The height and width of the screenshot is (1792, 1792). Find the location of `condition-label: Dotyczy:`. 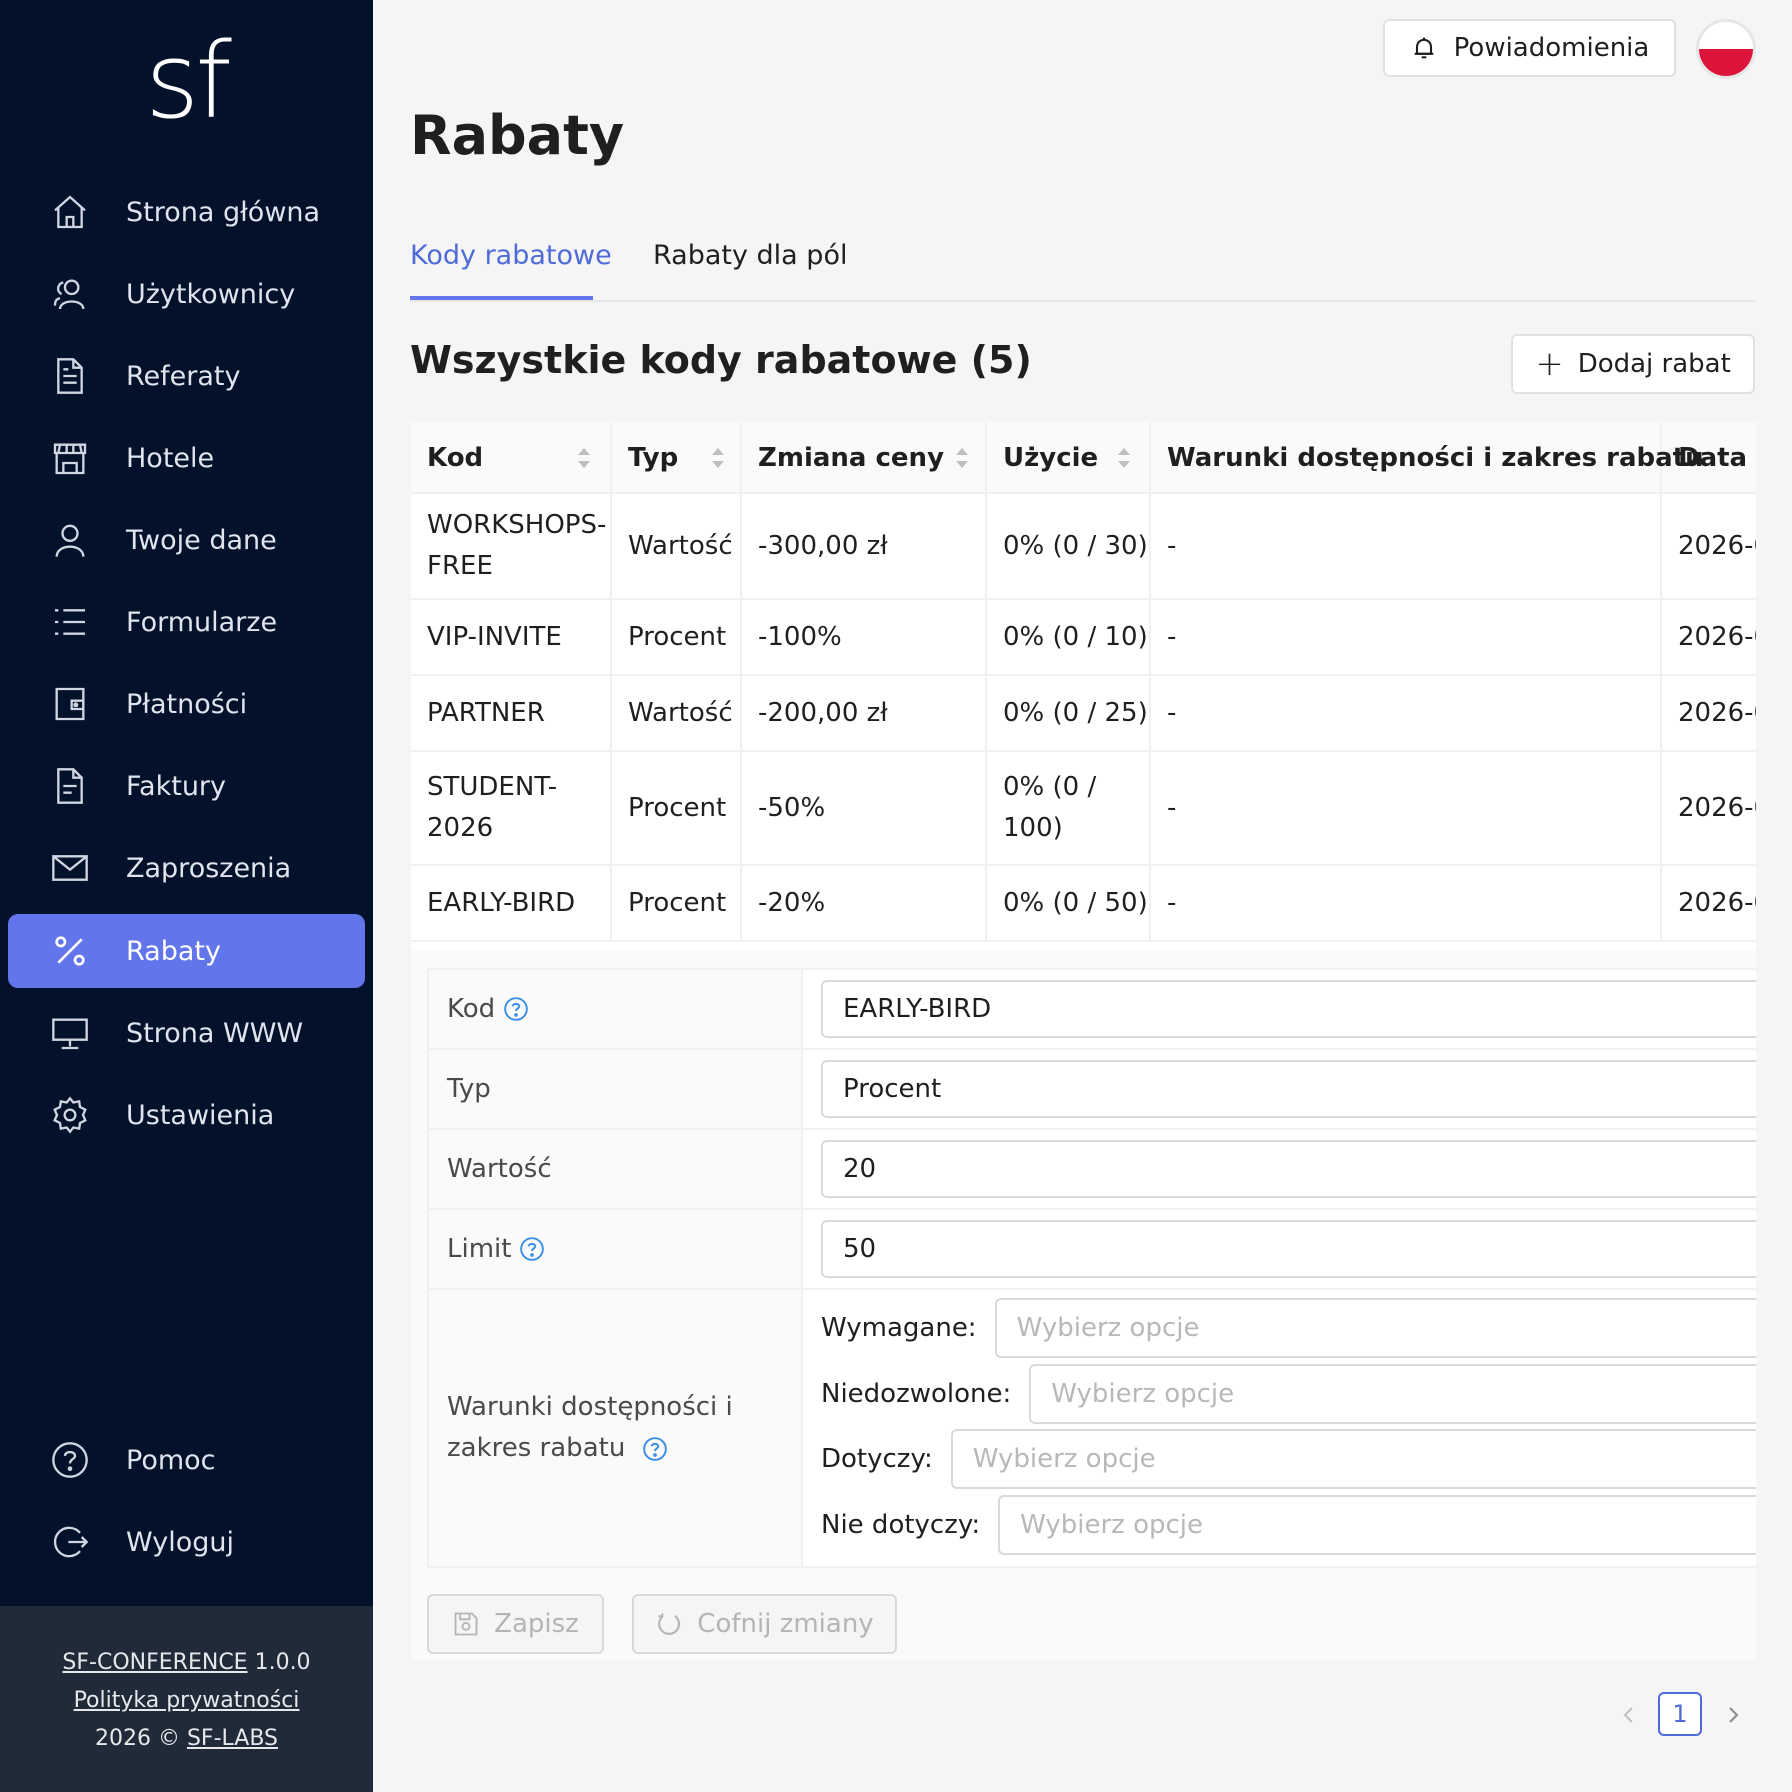

condition-label: Dotyczy: is located at coordinates (877, 1459).